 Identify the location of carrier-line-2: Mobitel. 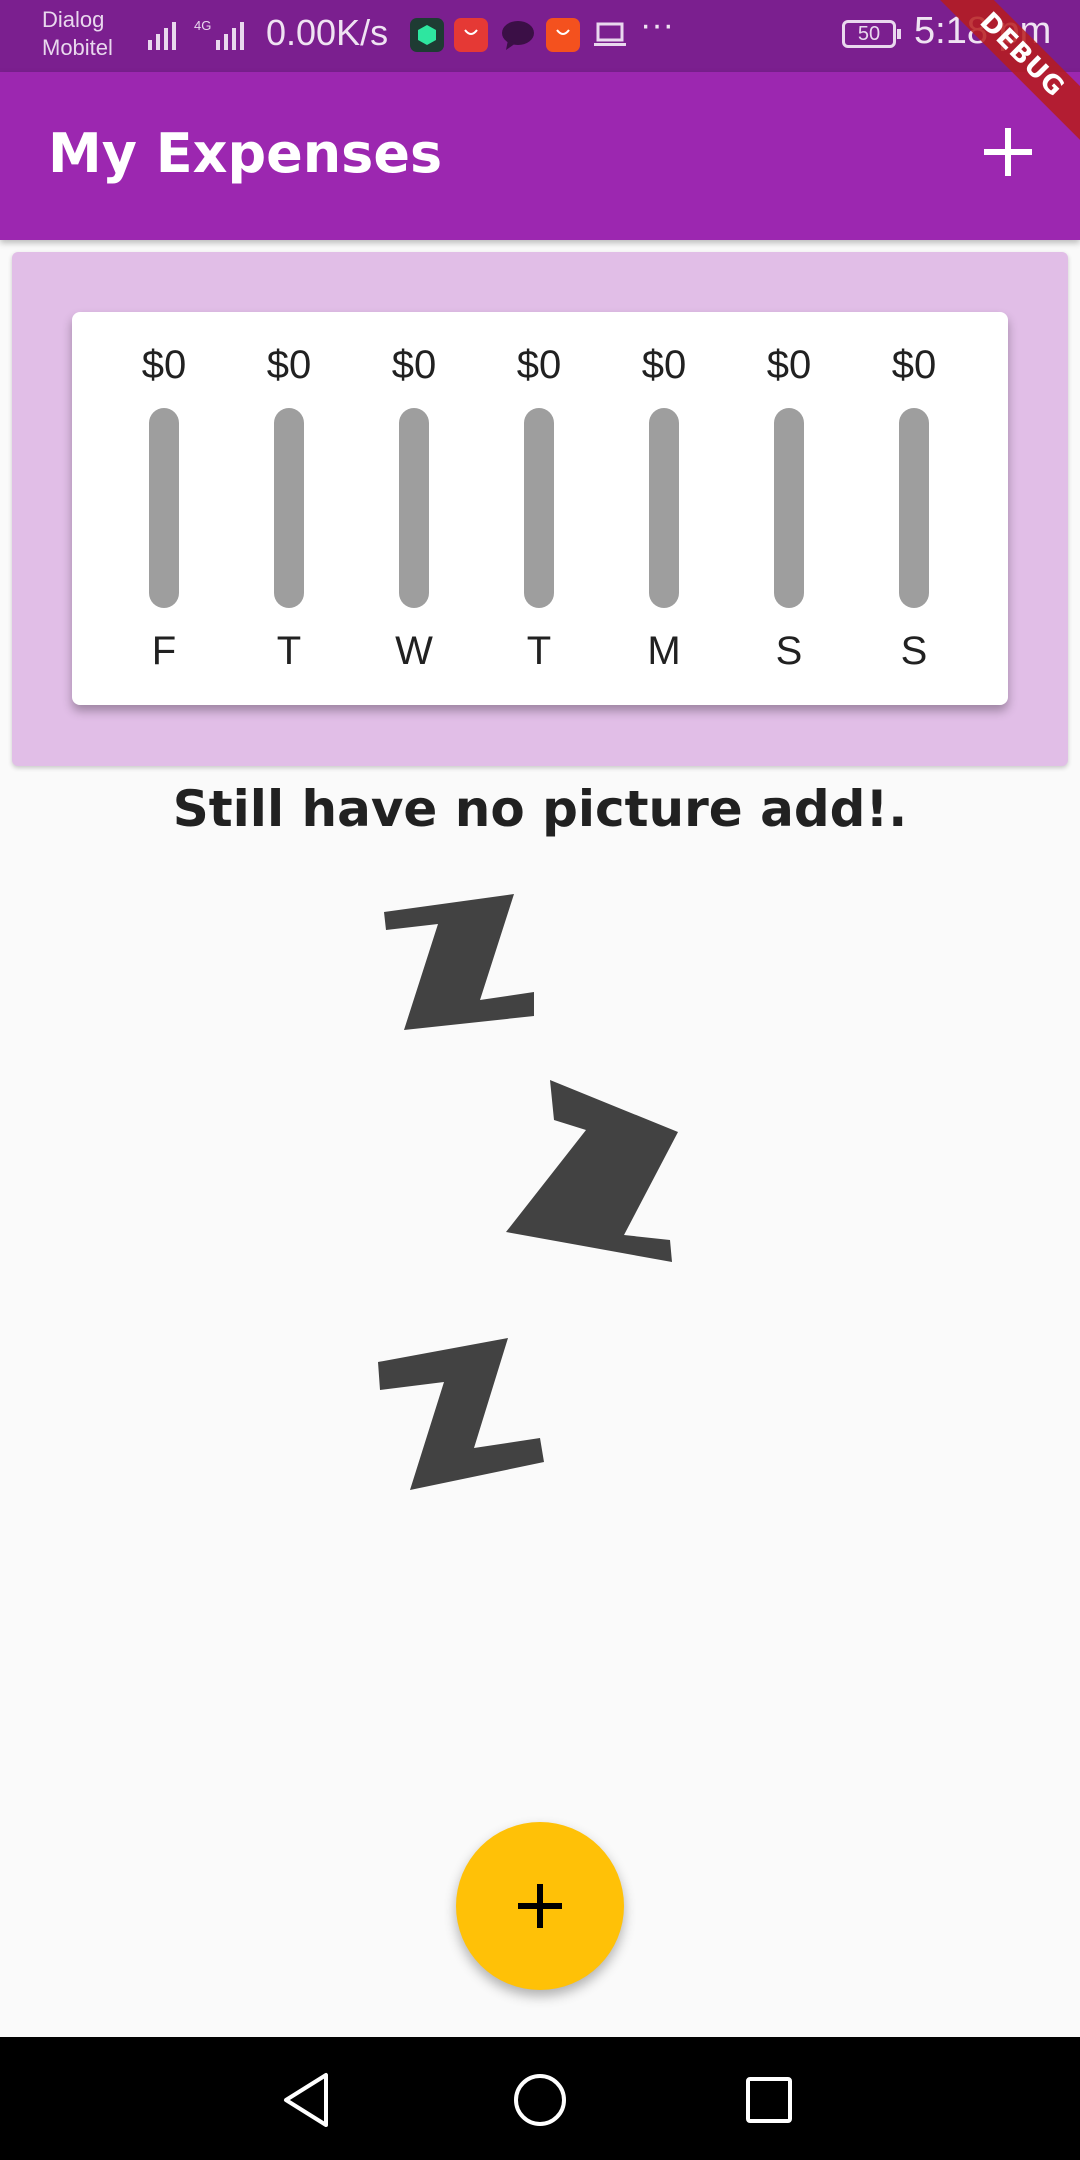
(77, 47).